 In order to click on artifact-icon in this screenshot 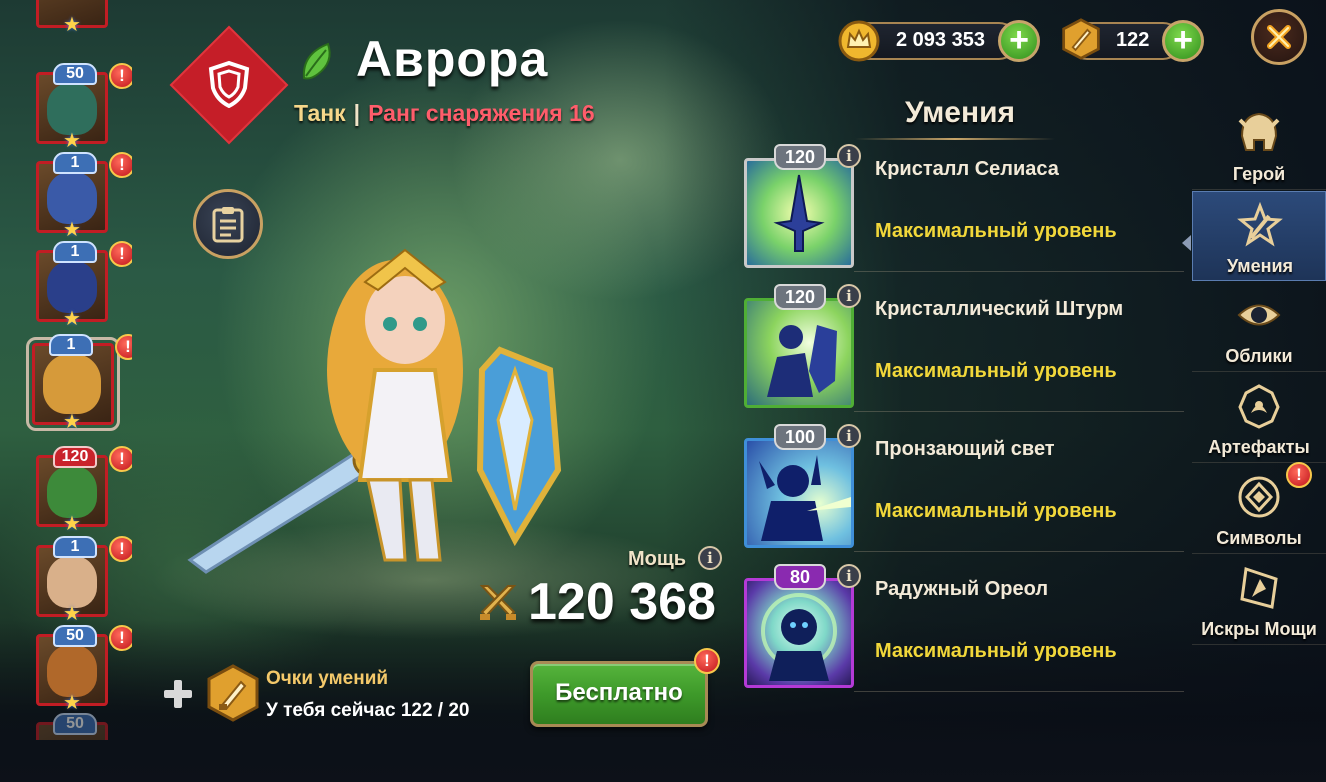, I will do `click(1259, 406)`.